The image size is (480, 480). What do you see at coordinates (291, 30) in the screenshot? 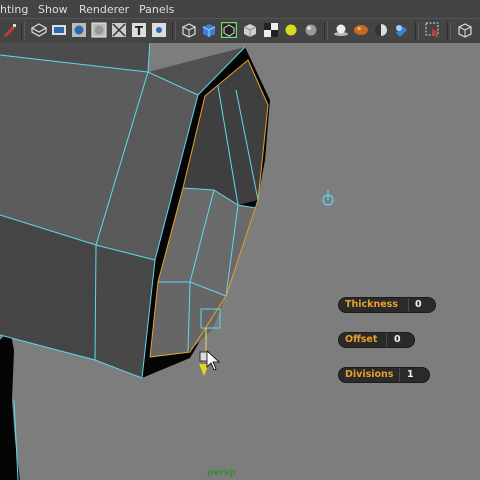
I see `use-all-lights-icon` at bounding box center [291, 30].